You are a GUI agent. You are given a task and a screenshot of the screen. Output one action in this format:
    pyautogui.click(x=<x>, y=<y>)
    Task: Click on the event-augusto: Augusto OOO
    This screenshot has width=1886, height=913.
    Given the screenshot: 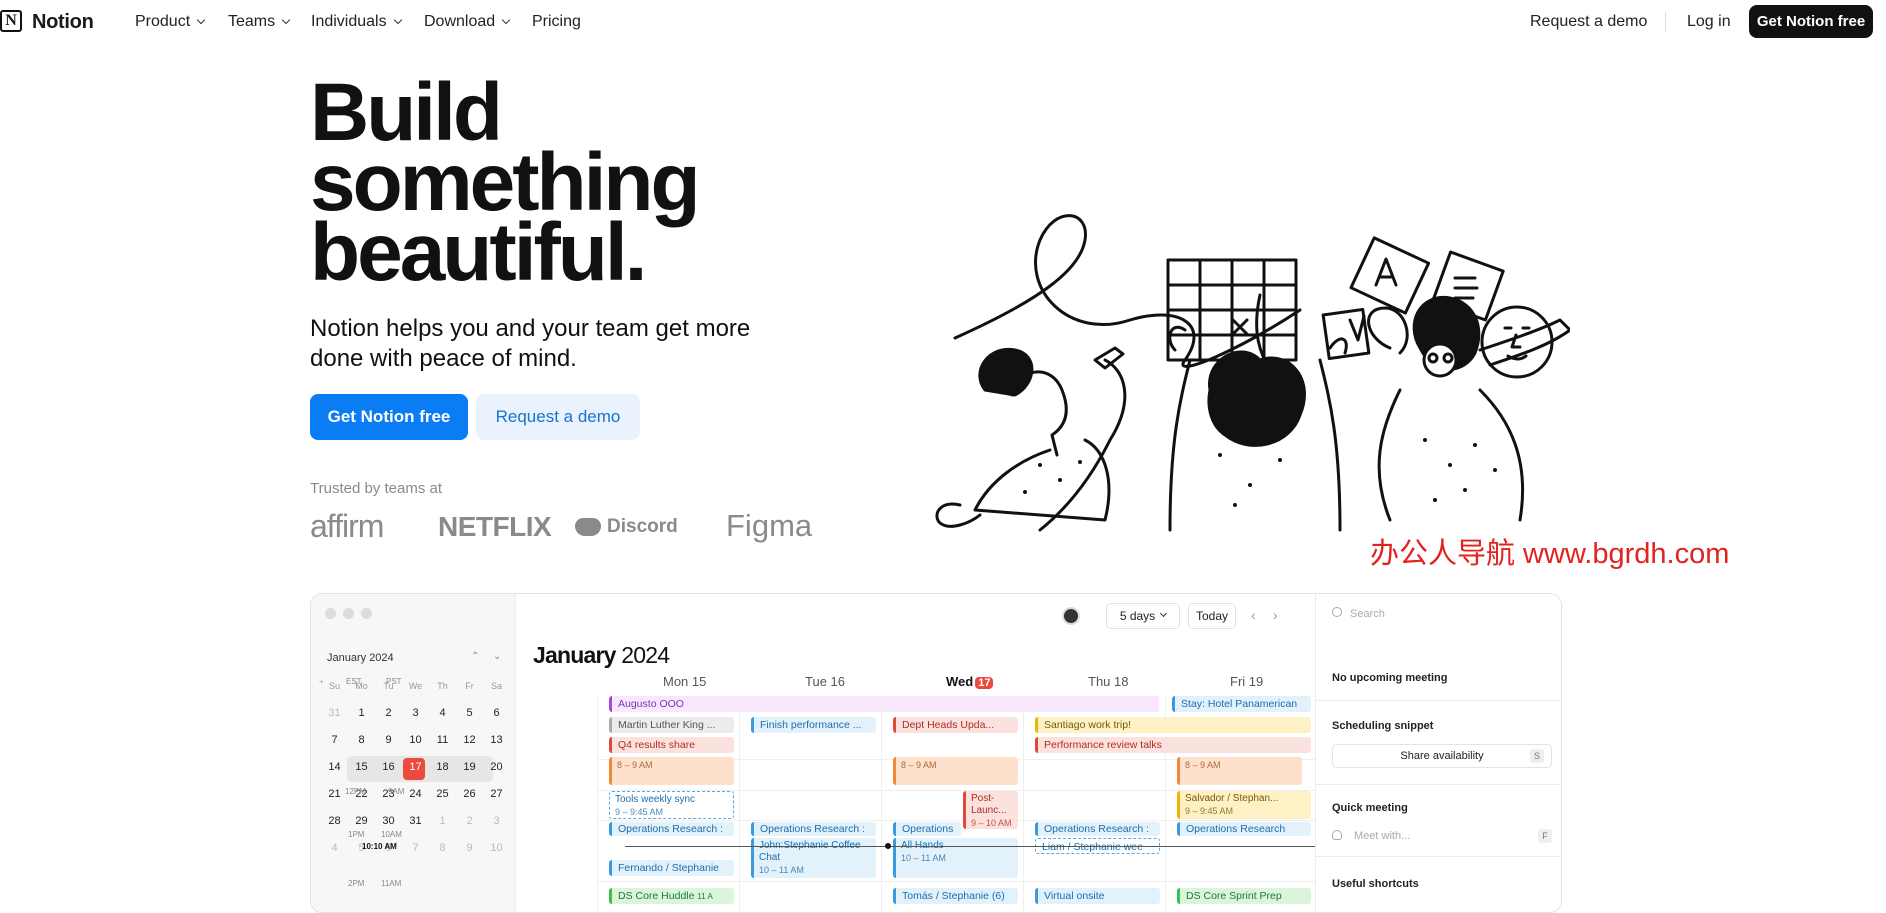 What is the action you would take?
    pyautogui.click(x=884, y=704)
    